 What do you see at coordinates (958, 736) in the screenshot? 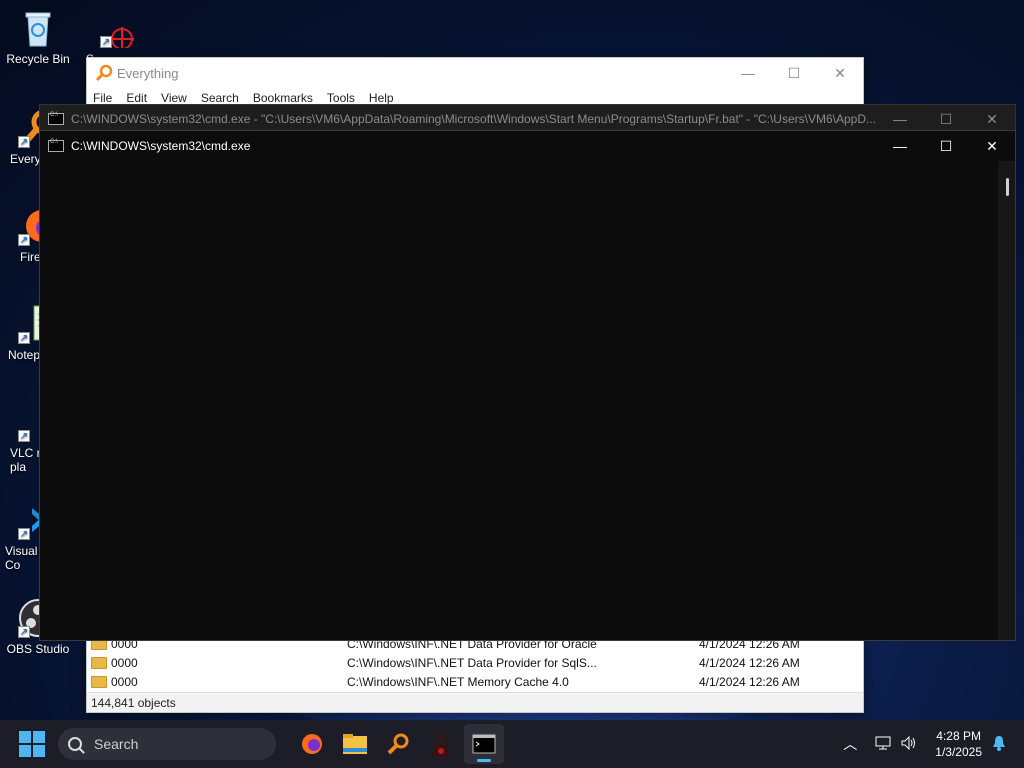
I see `clock-time: 4:28 PM` at bounding box center [958, 736].